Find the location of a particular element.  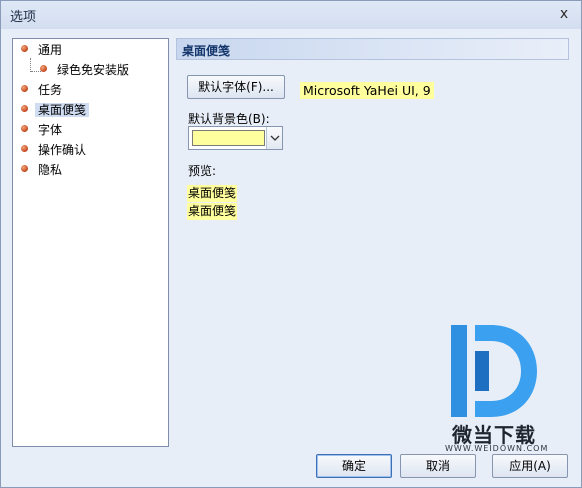

tree-item-label: 桌面便笺 is located at coordinates (62, 109).